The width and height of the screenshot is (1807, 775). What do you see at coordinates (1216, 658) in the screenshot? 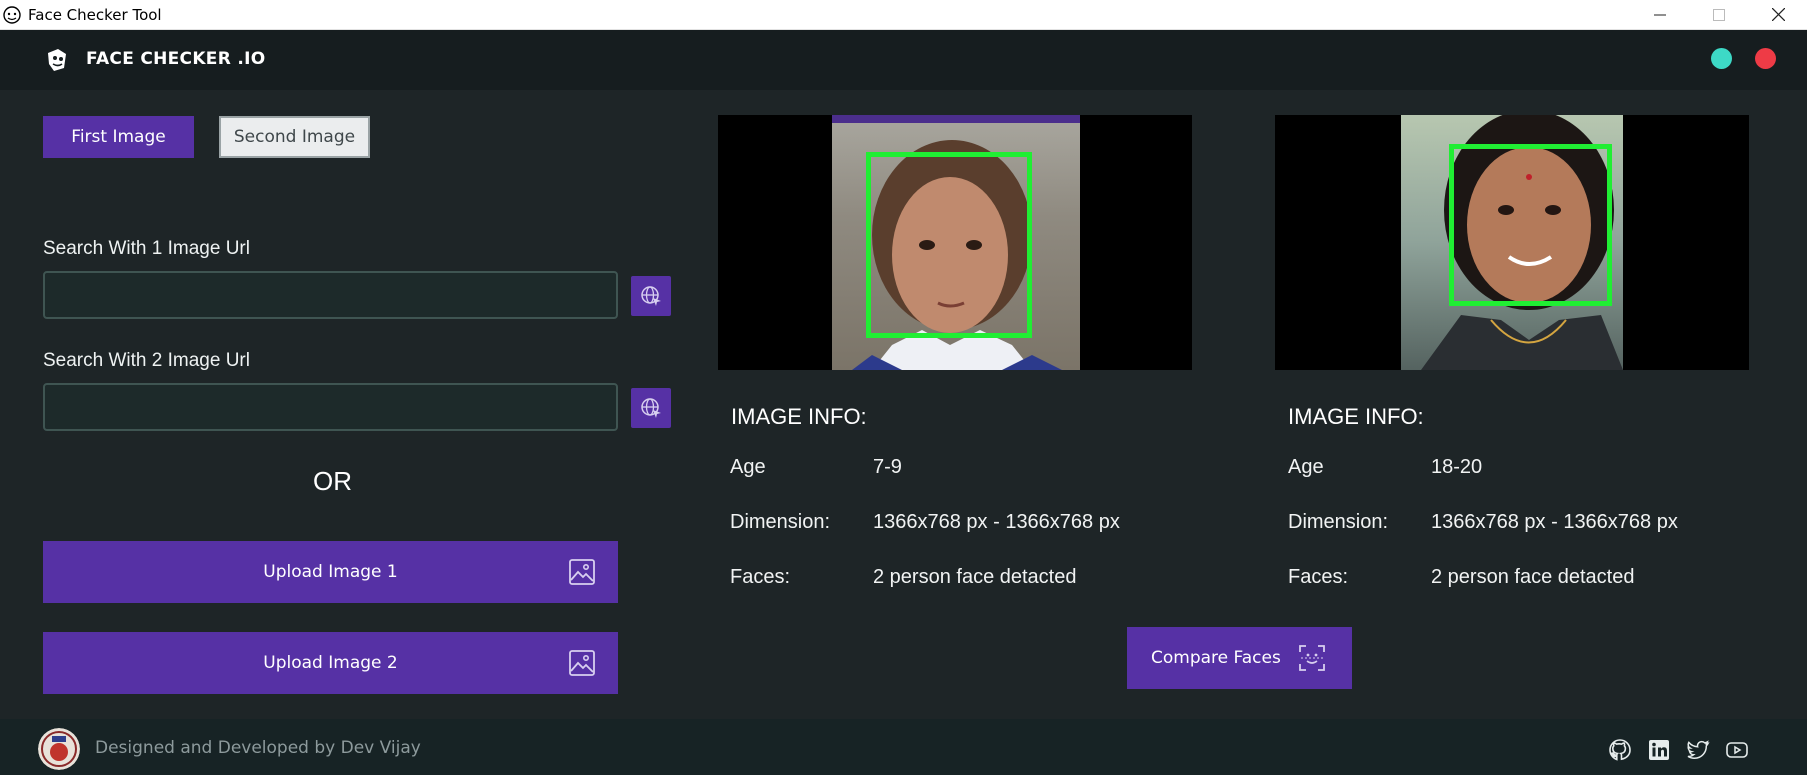
I see `compare-faces-label: Compare Faces` at bounding box center [1216, 658].